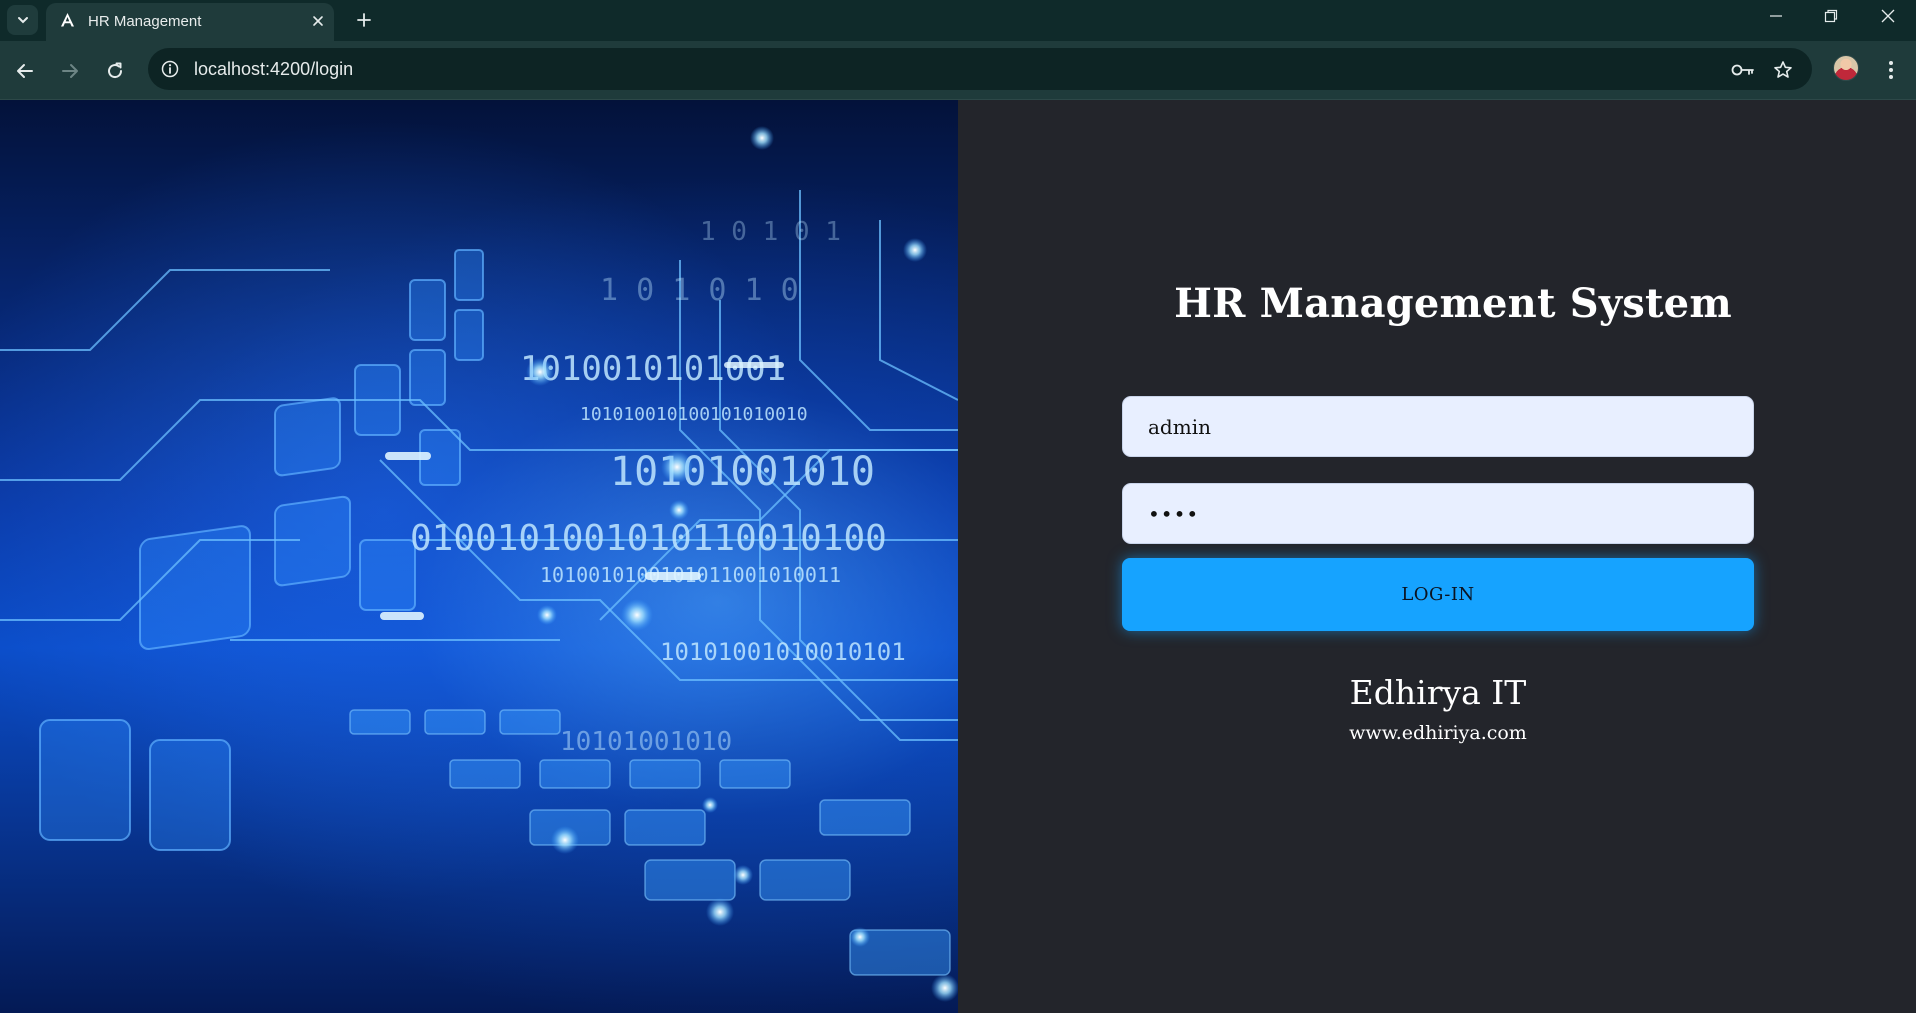 Image resolution: width=1916 pixels, height=1013 pixels. I want to click on page-title: HR Management System, so click(1453, 303).